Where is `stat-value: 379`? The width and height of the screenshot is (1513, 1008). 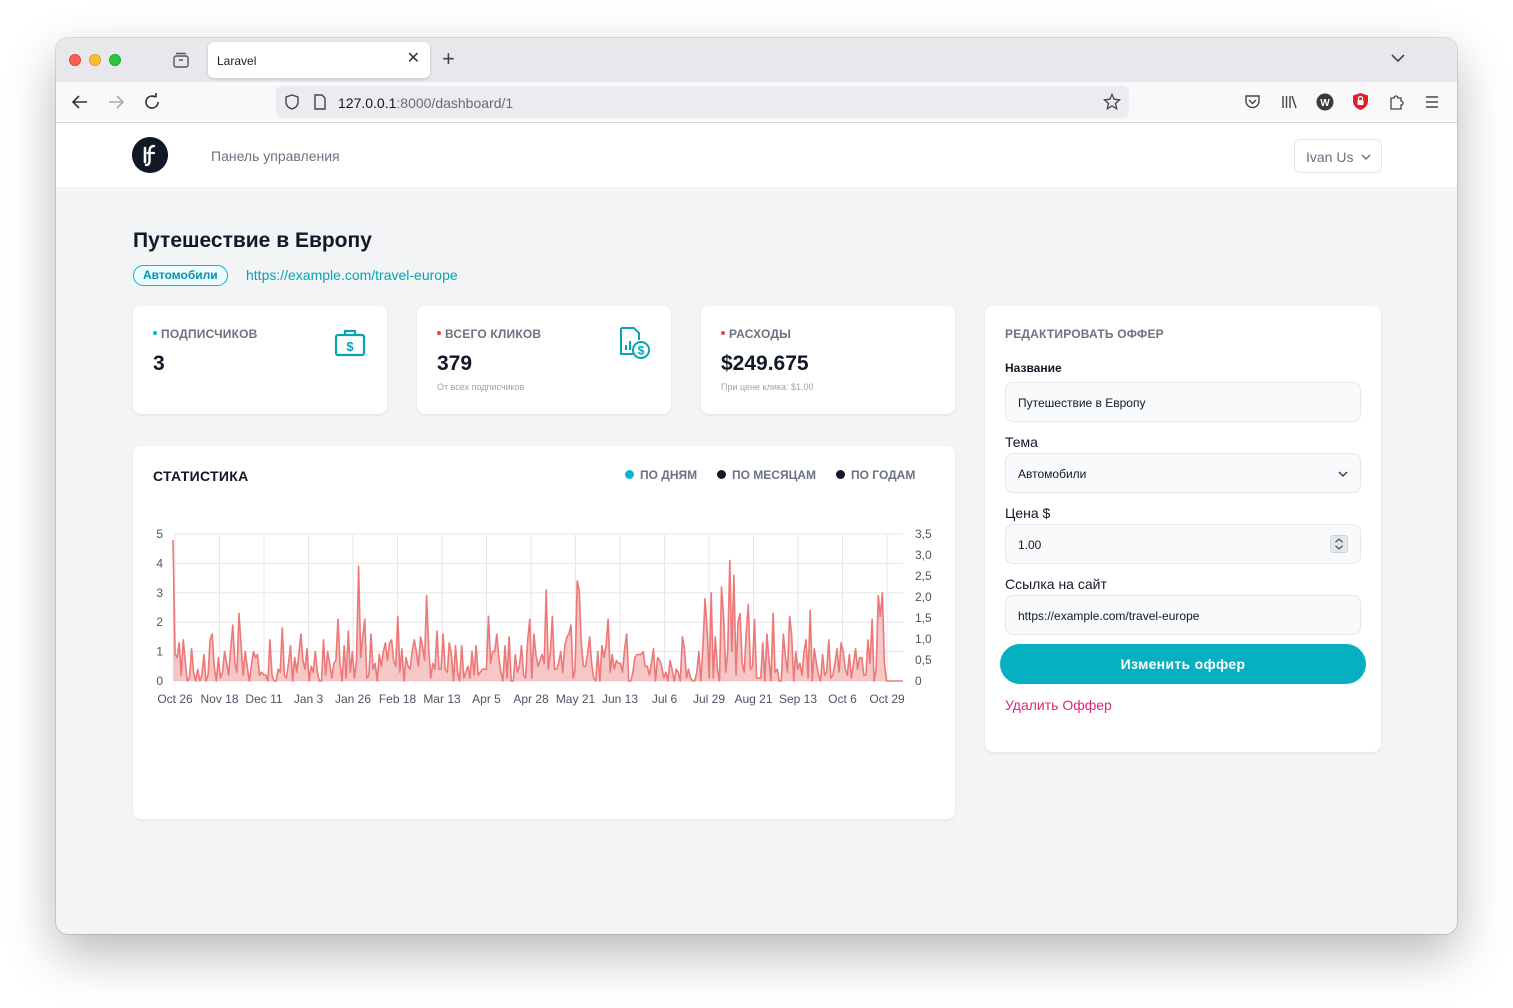
stat-value: 379 is located at coordinates (455, 363).